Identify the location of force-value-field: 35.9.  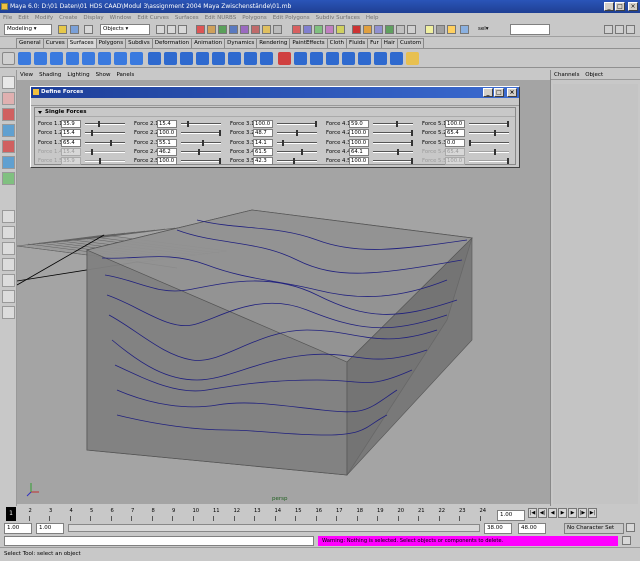
(71, 124).